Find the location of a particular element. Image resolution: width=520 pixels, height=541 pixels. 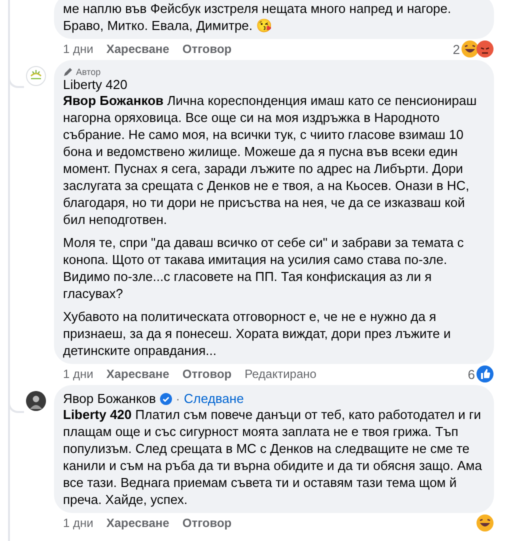

edited-label: Редактирано is located at coordinates (280, 374).